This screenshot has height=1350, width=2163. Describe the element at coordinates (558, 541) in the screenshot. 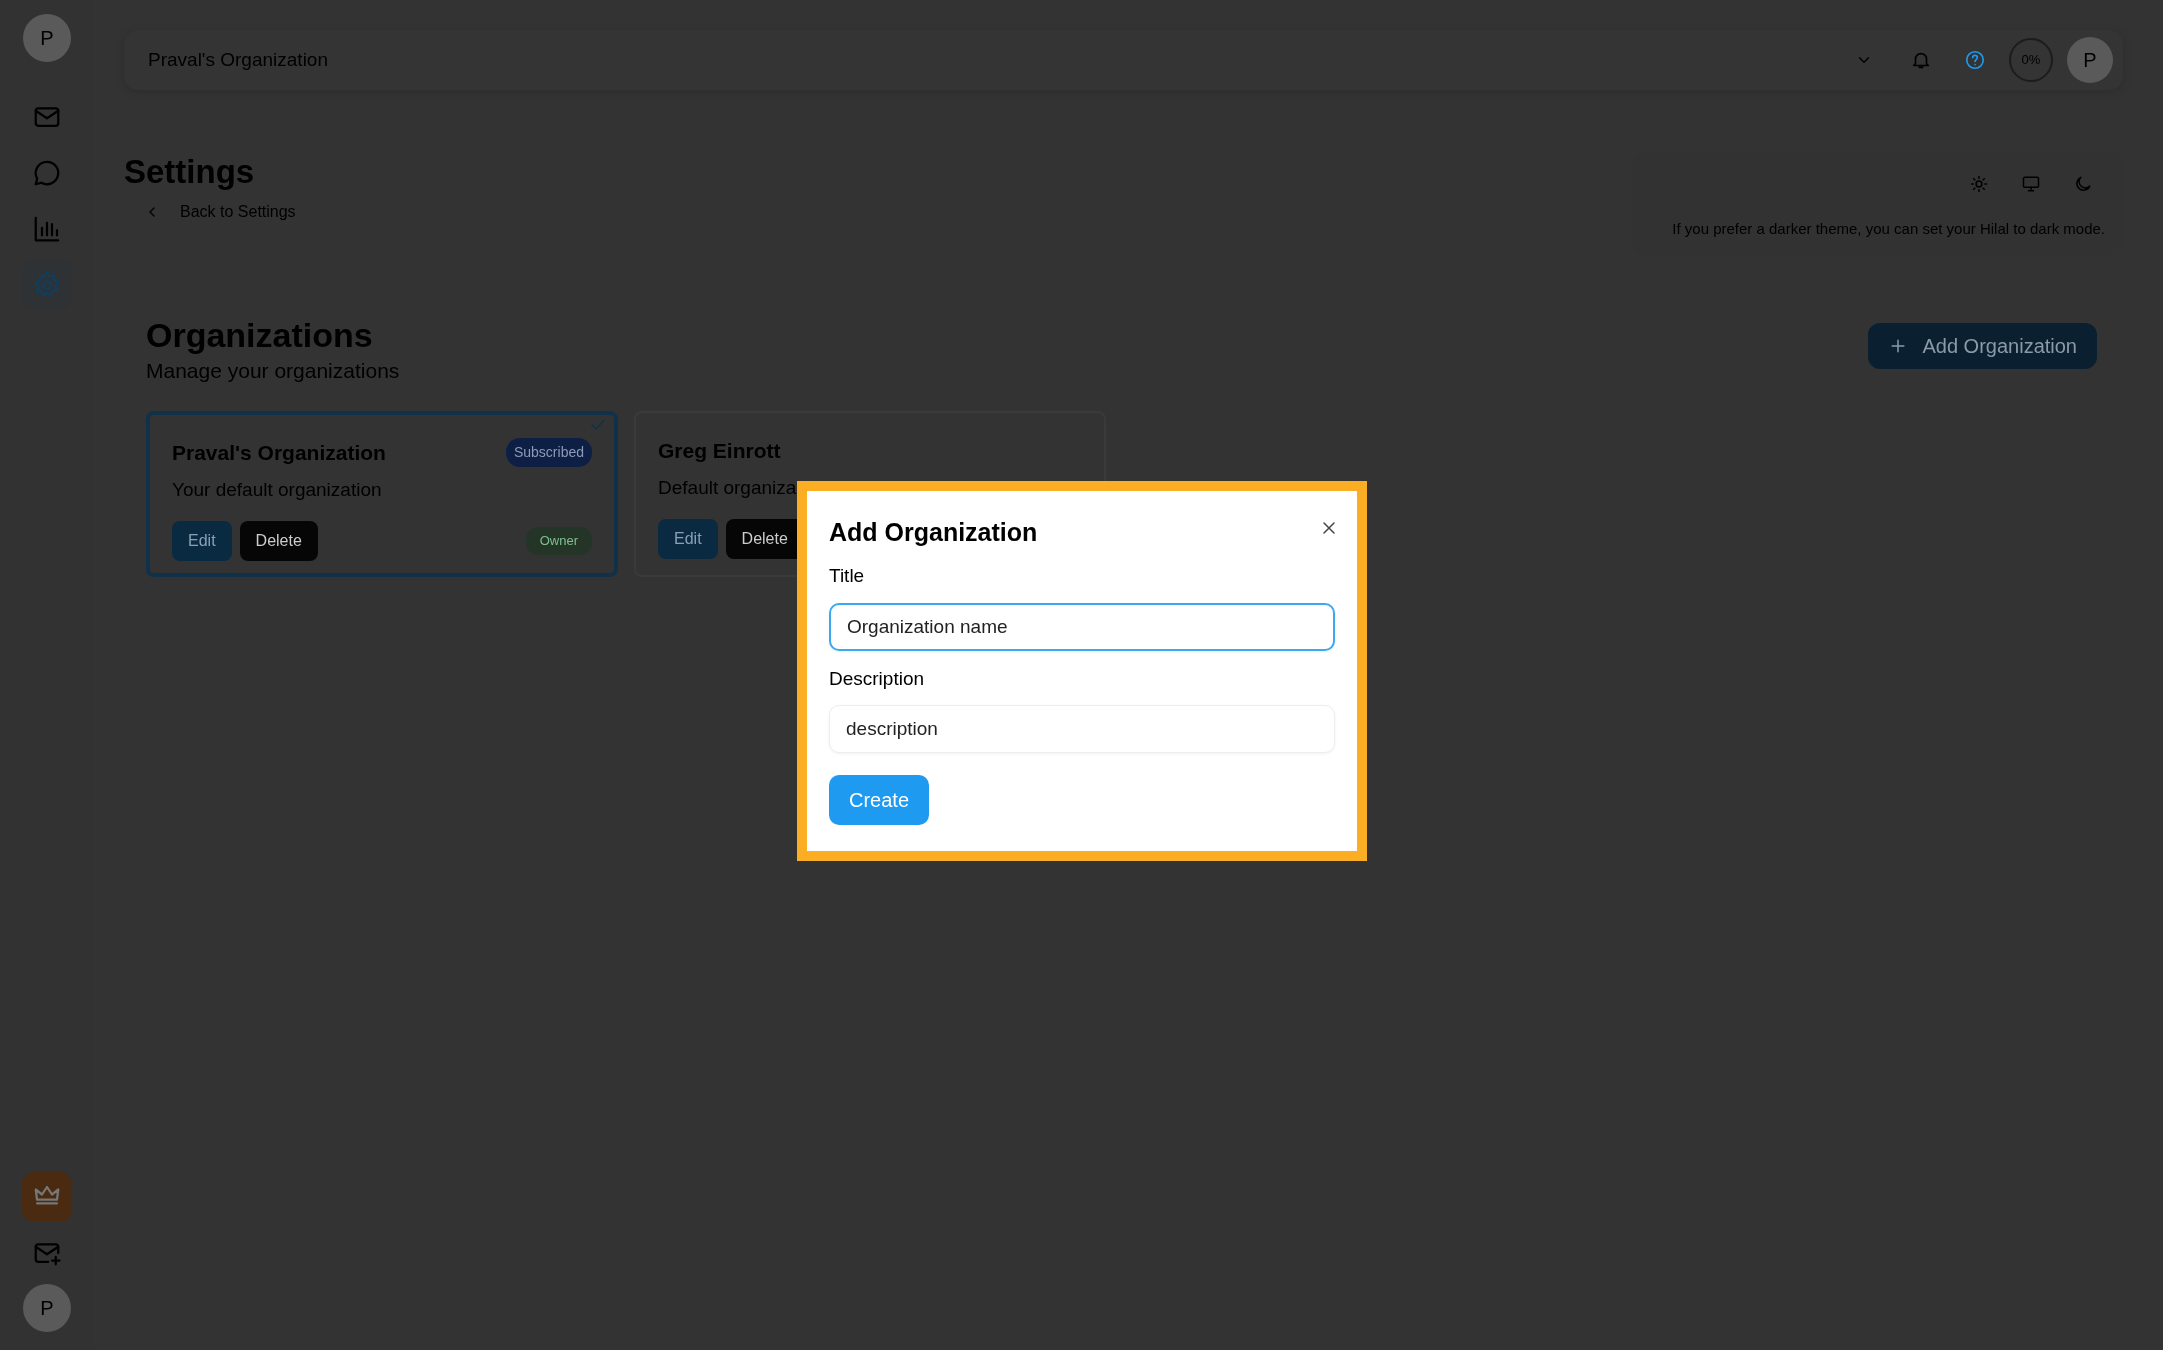

I see `role-badge: Owner` at that location.